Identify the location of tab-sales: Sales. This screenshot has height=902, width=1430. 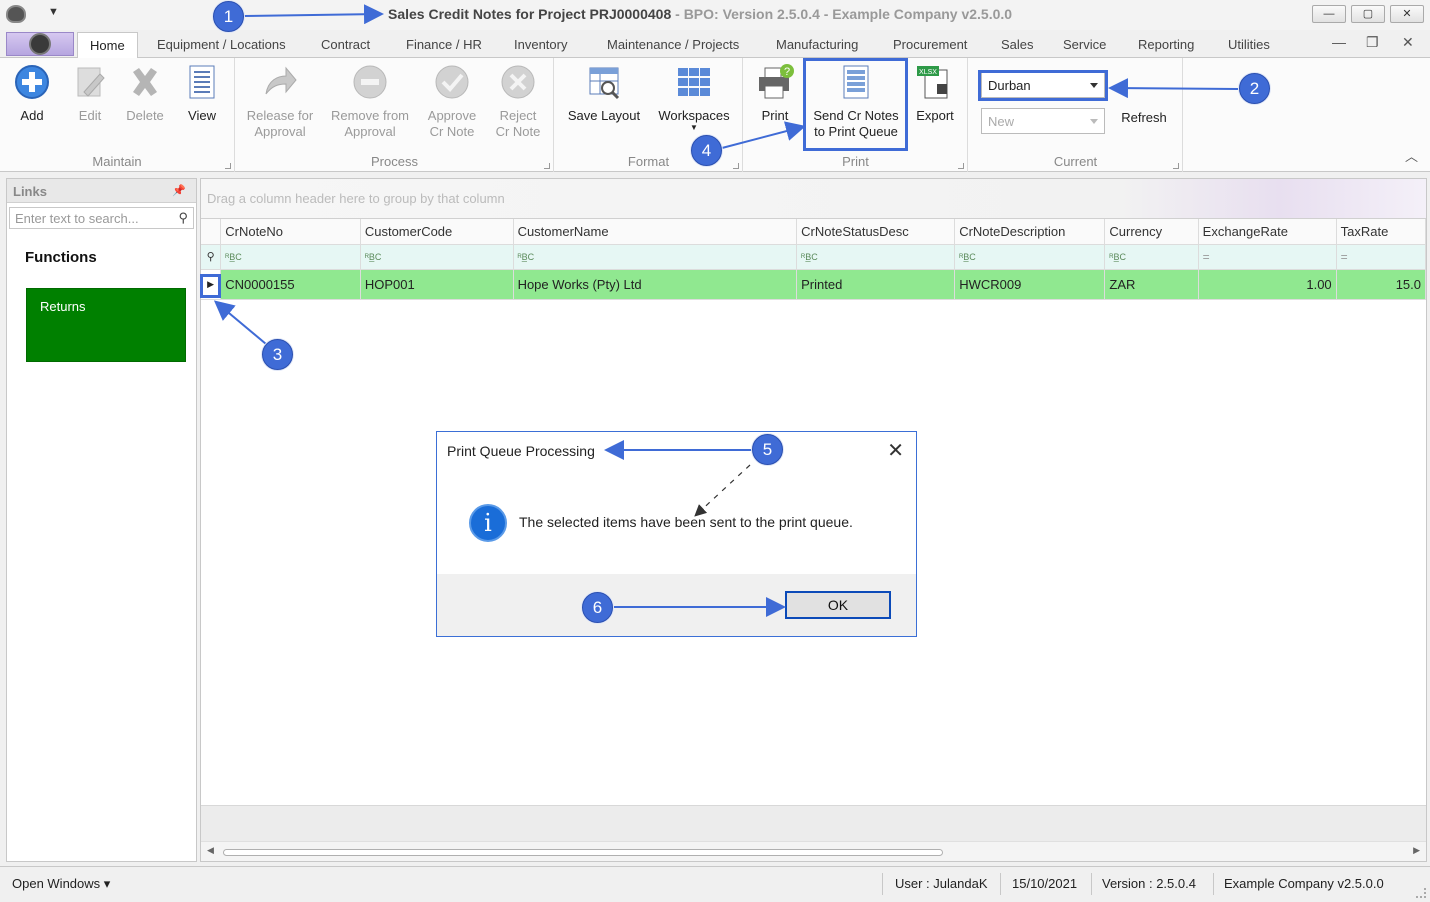
(1017, 44).